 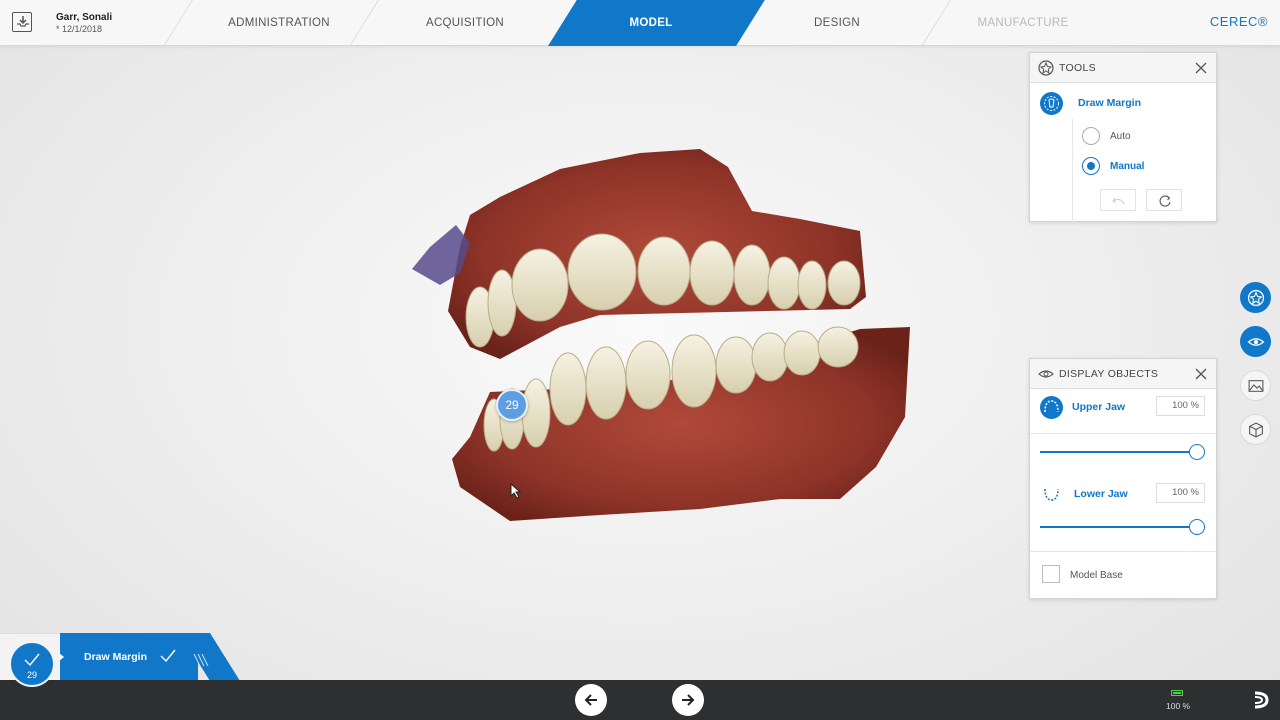 What do you see at coordinates (512, 405) in the screenshot?
I see `tooth-number-badge: 29` at bounding box center [512, 405].